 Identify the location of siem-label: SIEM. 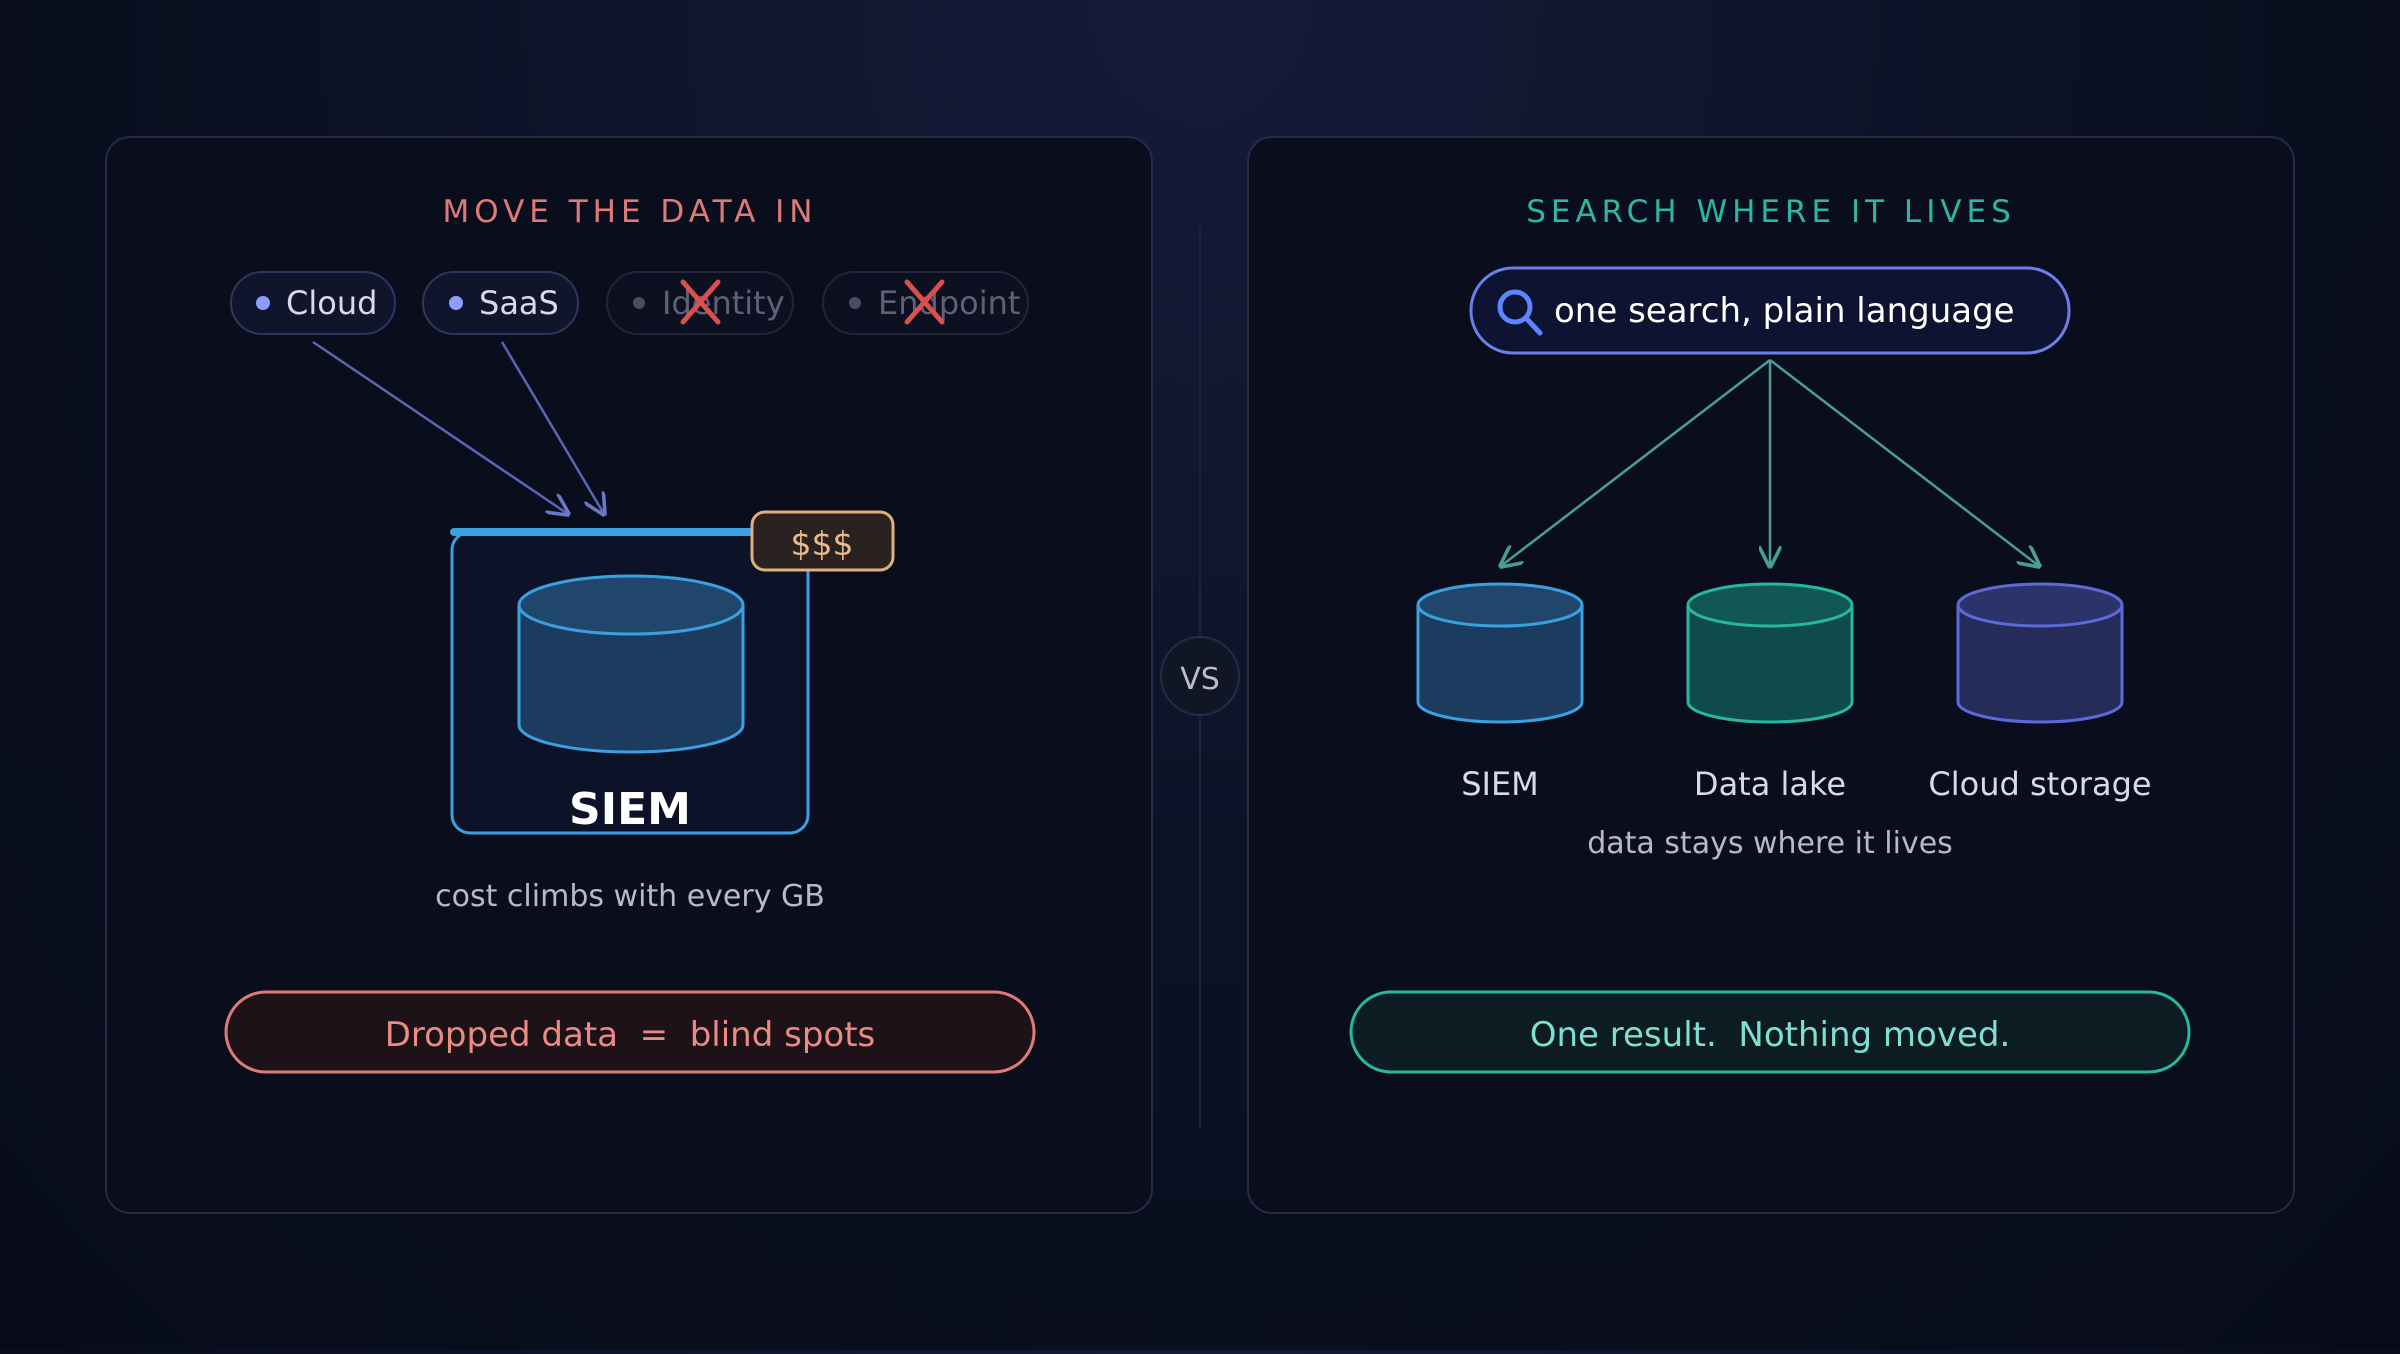
(630, 809).